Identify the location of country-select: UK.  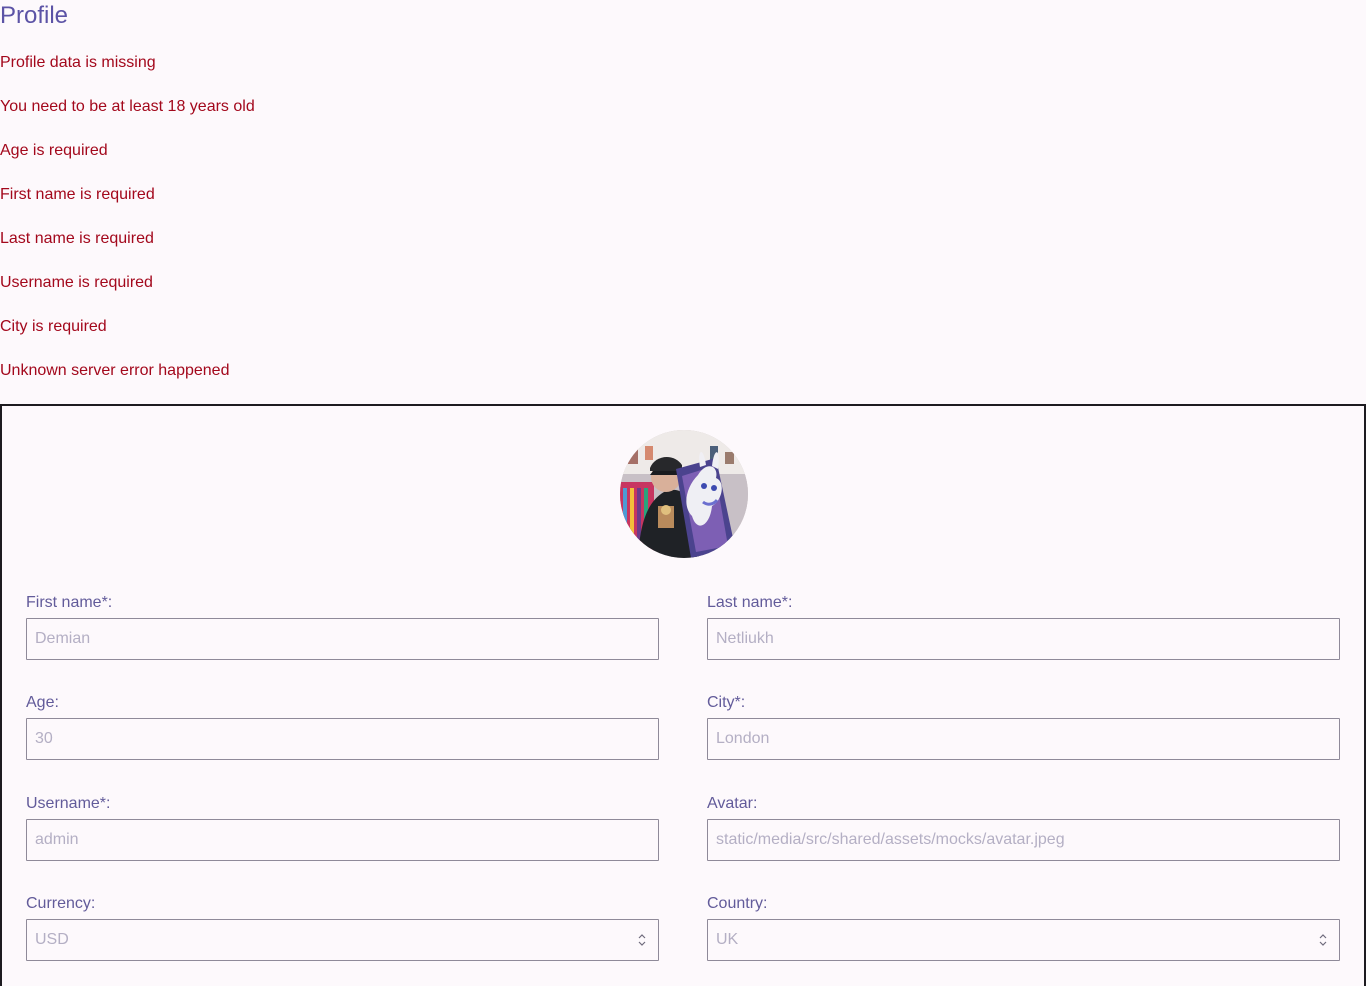
(1023, 940).